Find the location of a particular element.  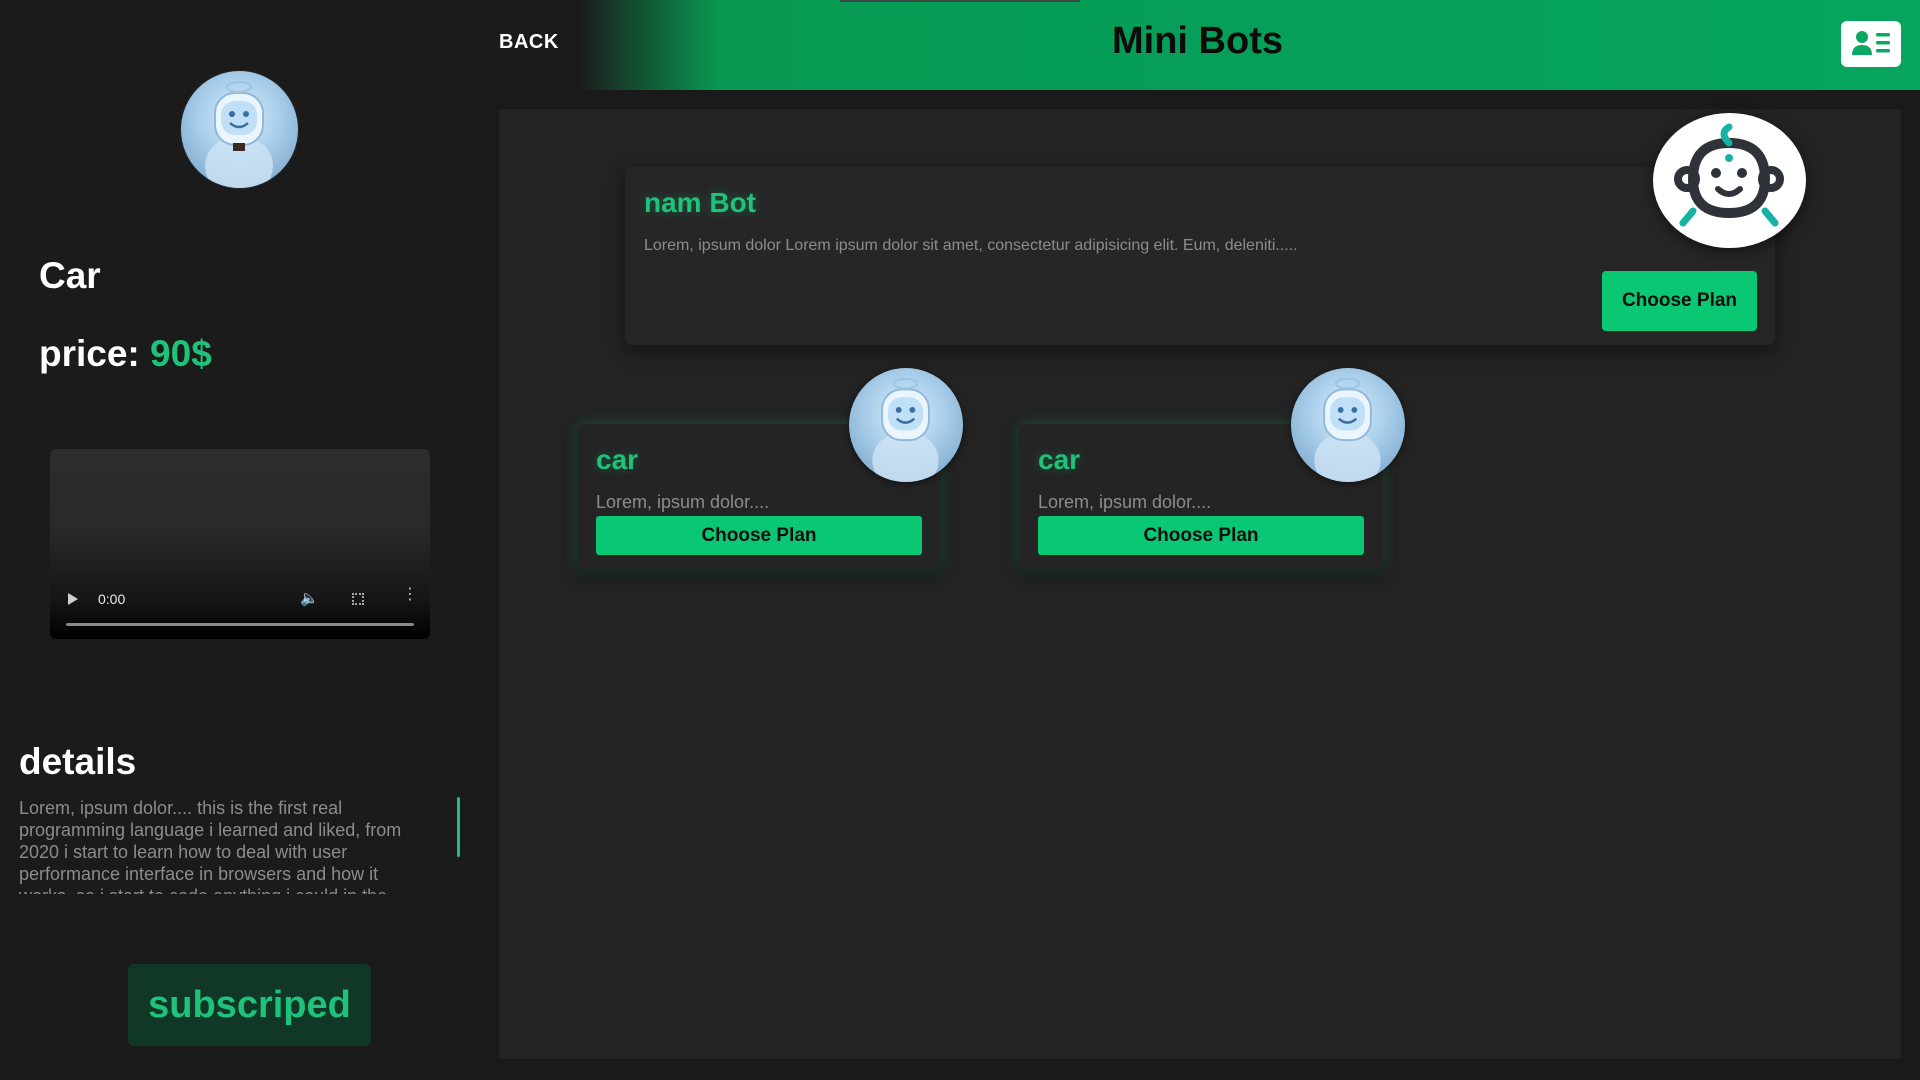

price-value: 90$ is located at coordinates (181, 353).